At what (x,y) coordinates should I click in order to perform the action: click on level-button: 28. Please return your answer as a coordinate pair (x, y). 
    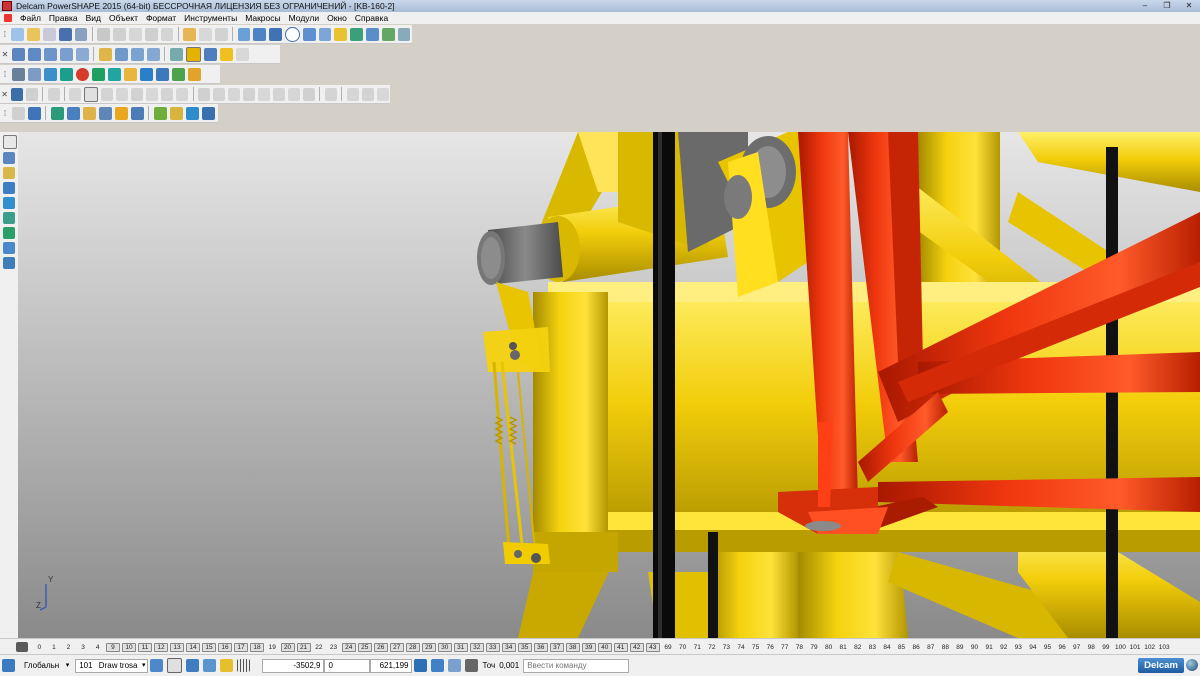
    Looking at the image, I should click on (412, 647).